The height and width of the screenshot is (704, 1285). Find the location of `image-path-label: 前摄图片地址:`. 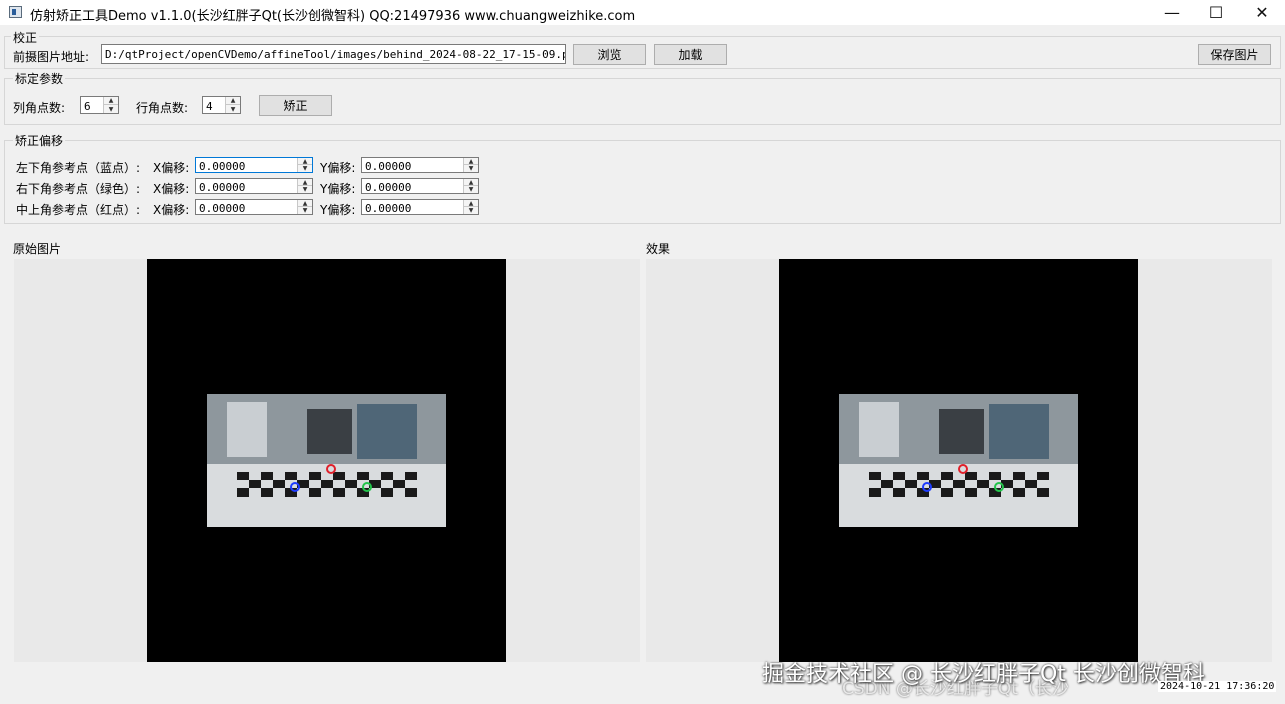

image-path-label: 前摄图片地址: is located at coordinates (51, 57).